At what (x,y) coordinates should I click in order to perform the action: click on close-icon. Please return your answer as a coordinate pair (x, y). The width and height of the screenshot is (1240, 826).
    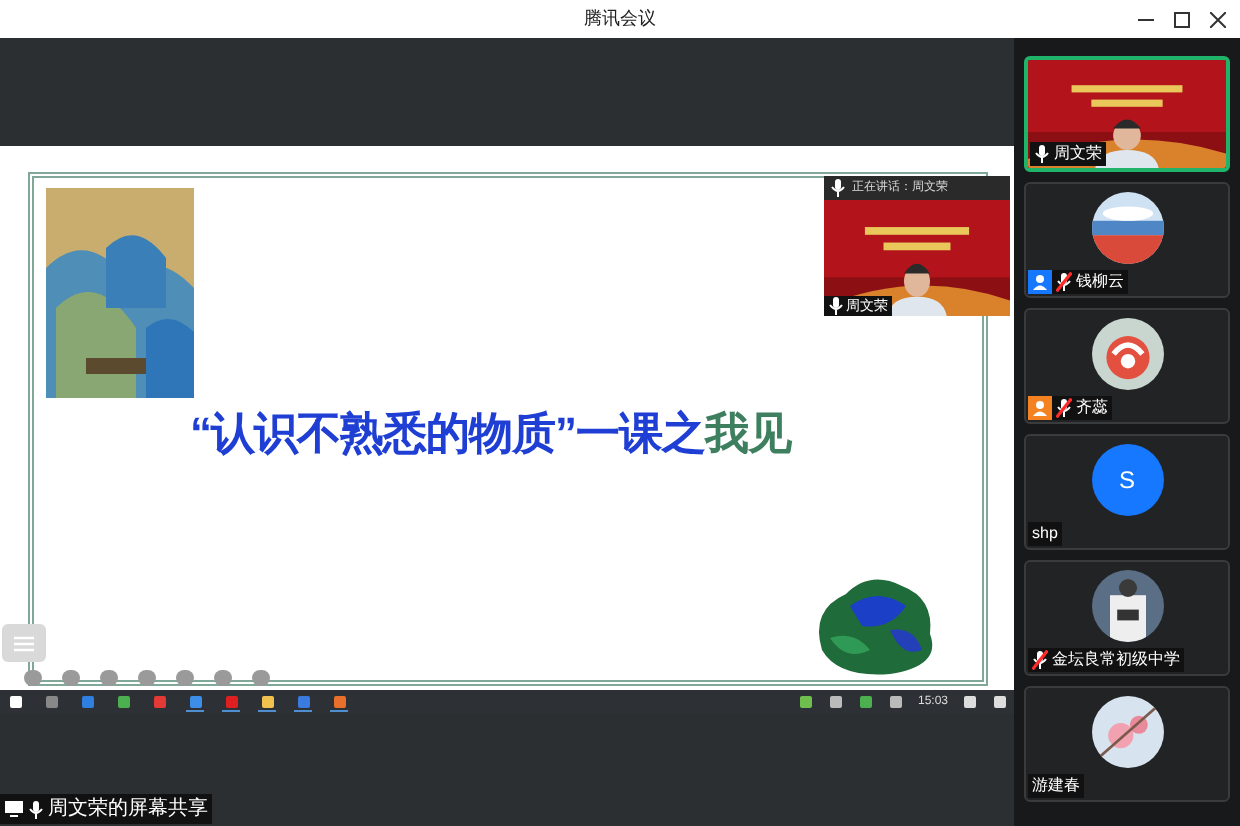
    Looking at the image, I should click on (1218, 19).